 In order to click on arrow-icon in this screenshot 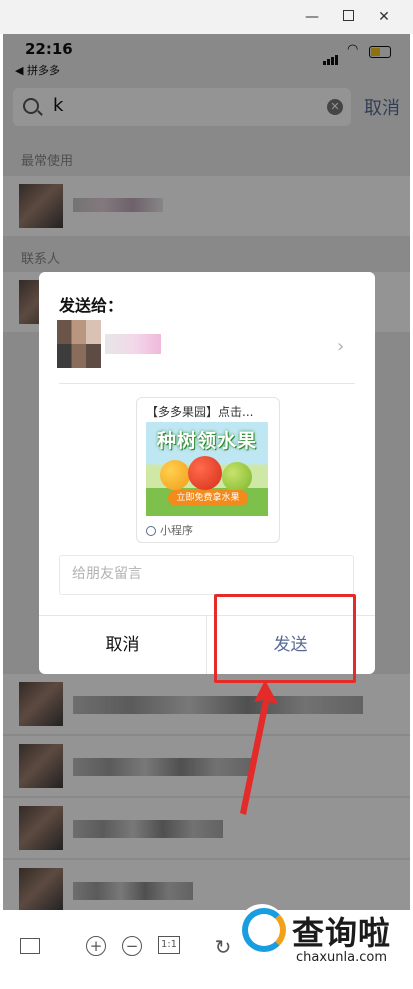, I will do `click(259, 747)`.